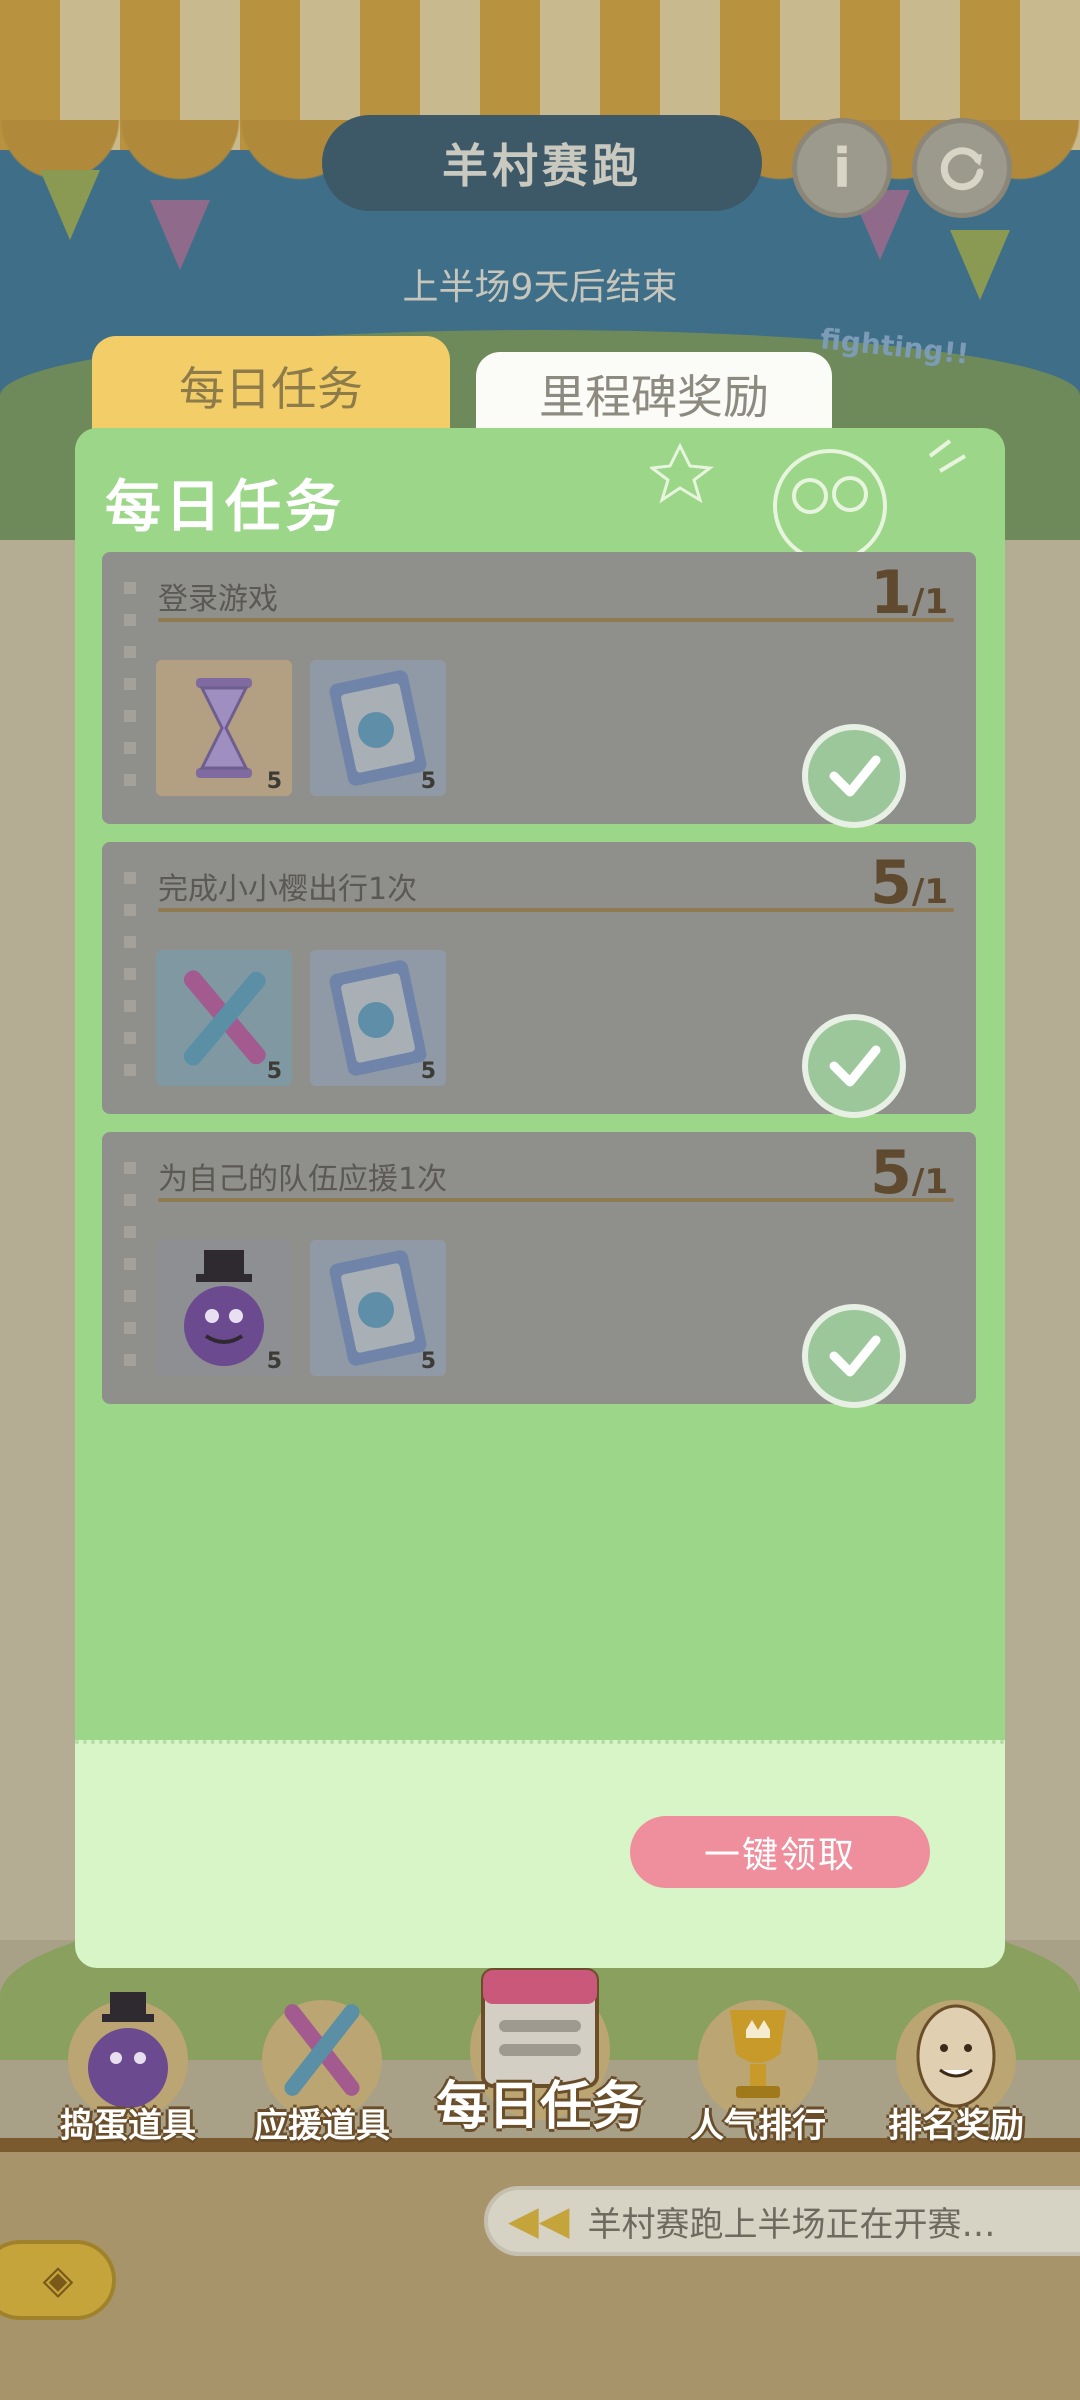 This screenshot has width=1080, height=2400. Describe the element at coordinates (654, 394) in the screenshot. I see `tab-milestone-rewards: 里程碑奖励` at that location.